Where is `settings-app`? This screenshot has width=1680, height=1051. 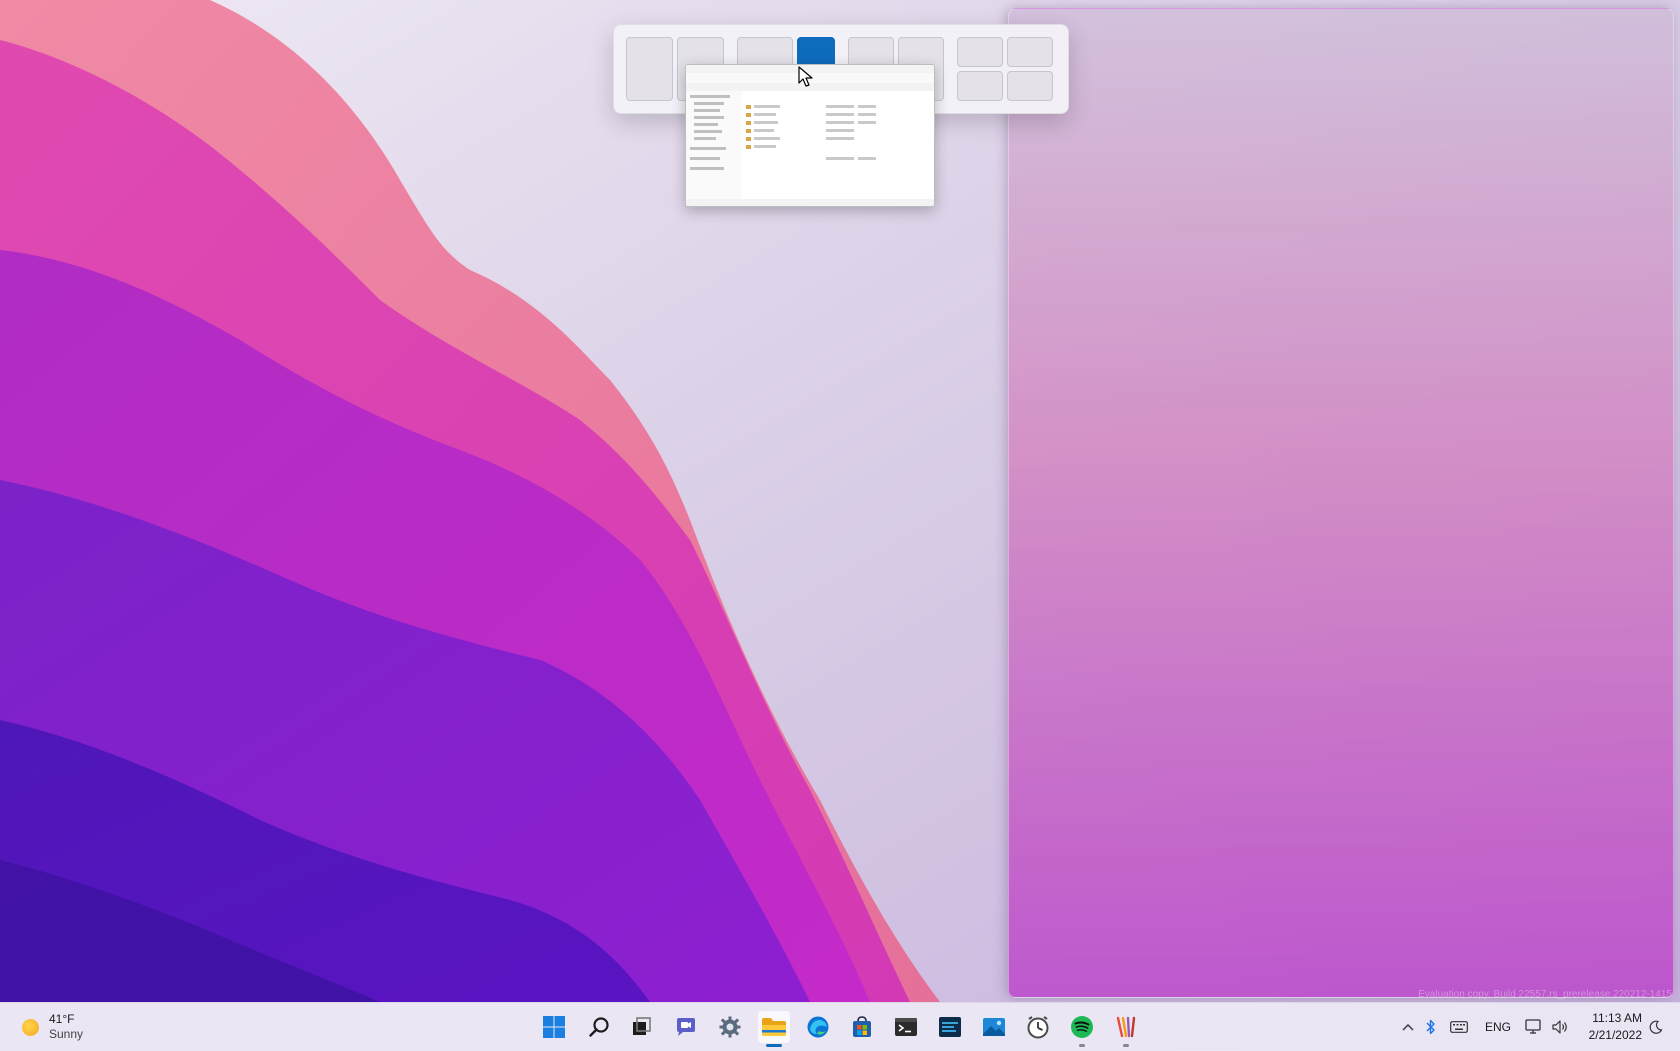 settings-app is located at coordinates (730, 1027).